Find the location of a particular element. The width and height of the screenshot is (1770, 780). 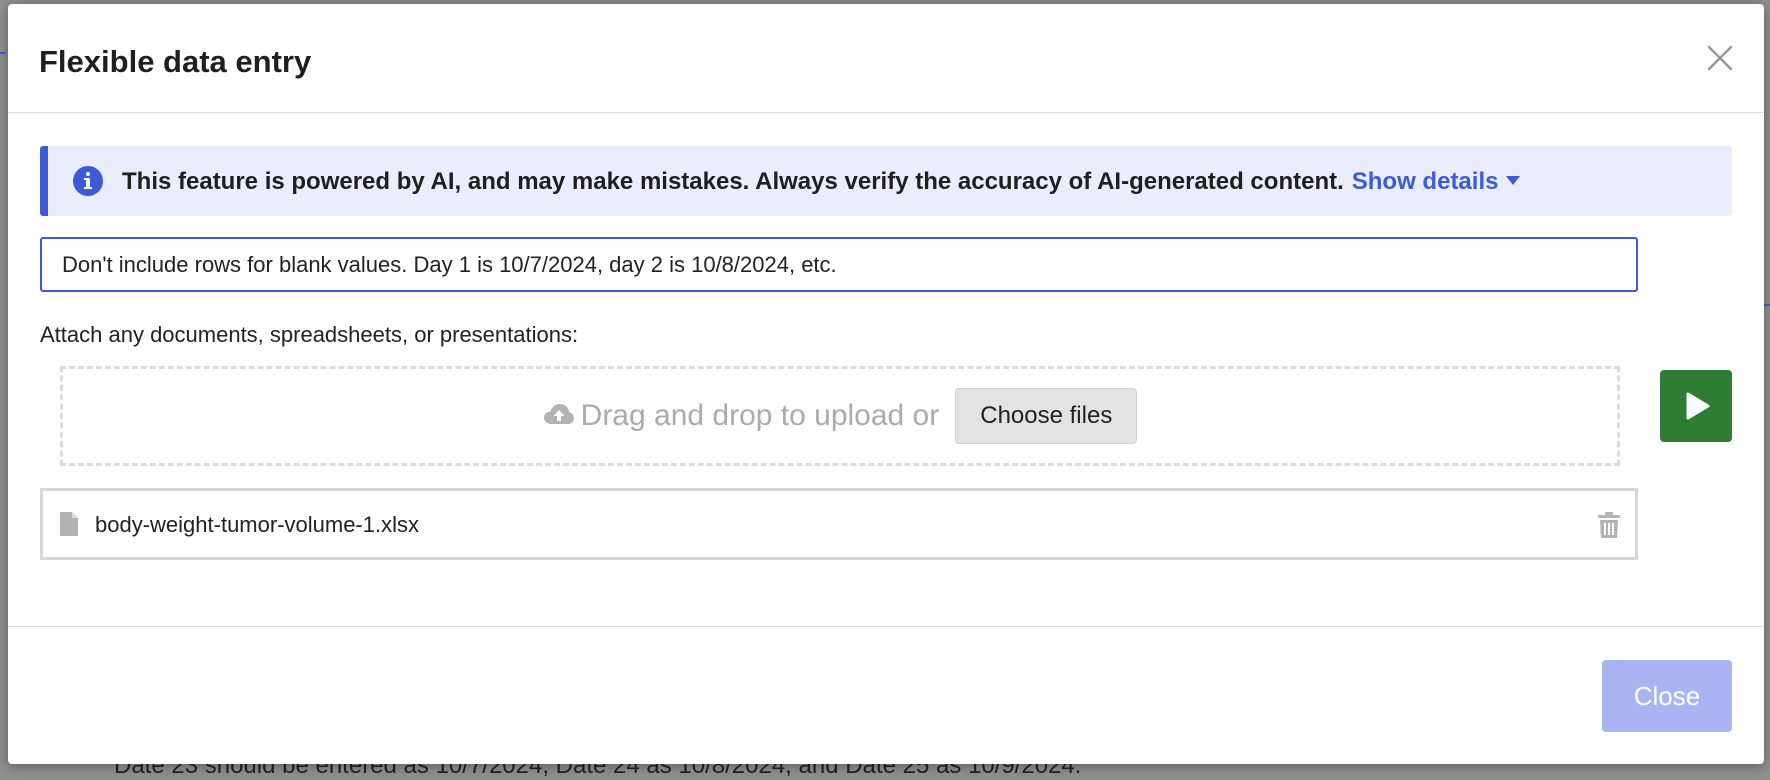

show-details-label: Show details is located at coordinates (1425, 181).